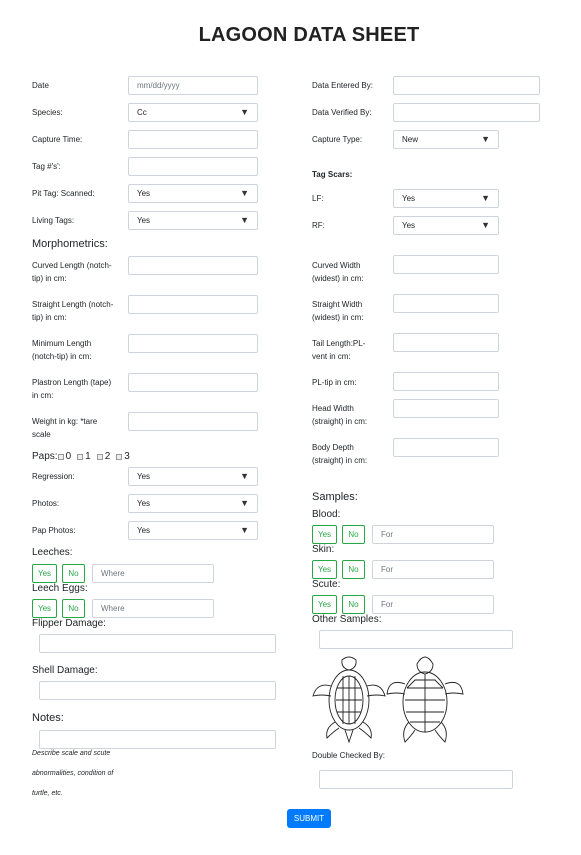 The image size is (581, 855). I want to click on curved-width-label: Curved Width (widest) in cm:, so click(338, 272).